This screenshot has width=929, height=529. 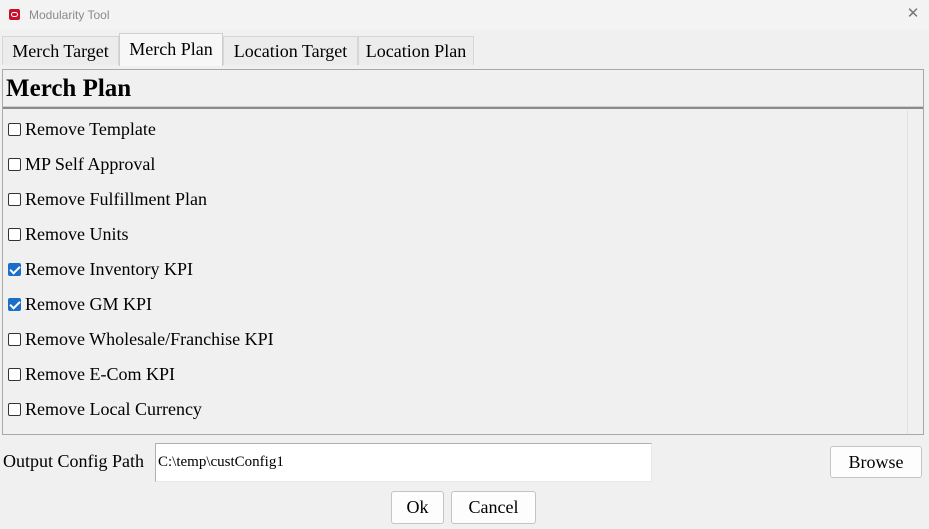 What do you see at coordinates (109, 268) in the screenshot?
I see `option-label: Remove Inventory KPI` at bounding box center [109, 268].